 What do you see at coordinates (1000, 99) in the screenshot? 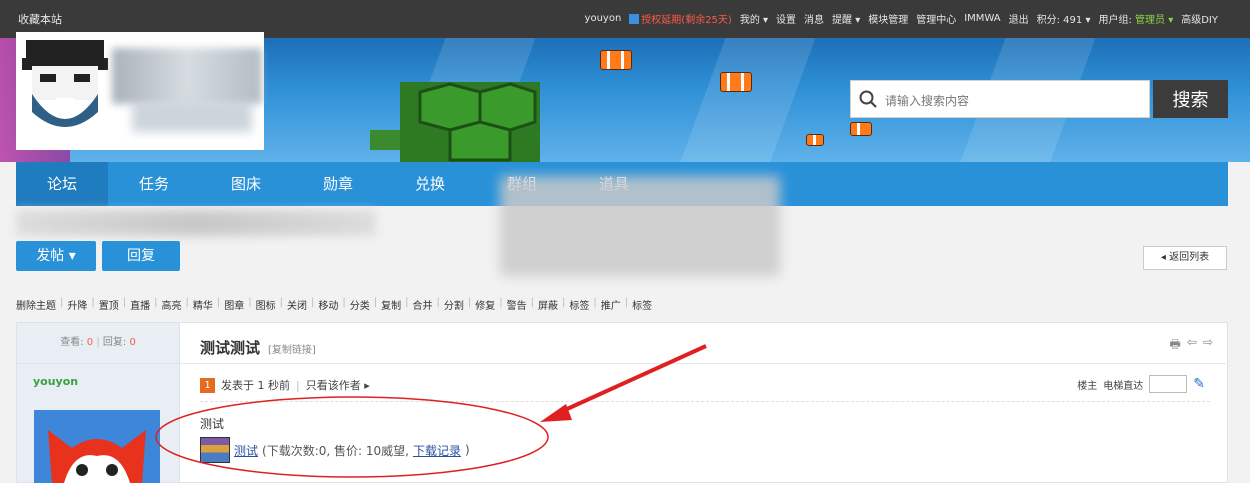
I see `search-input: 请输入搜索内容` at bounding box center [1000, 99].